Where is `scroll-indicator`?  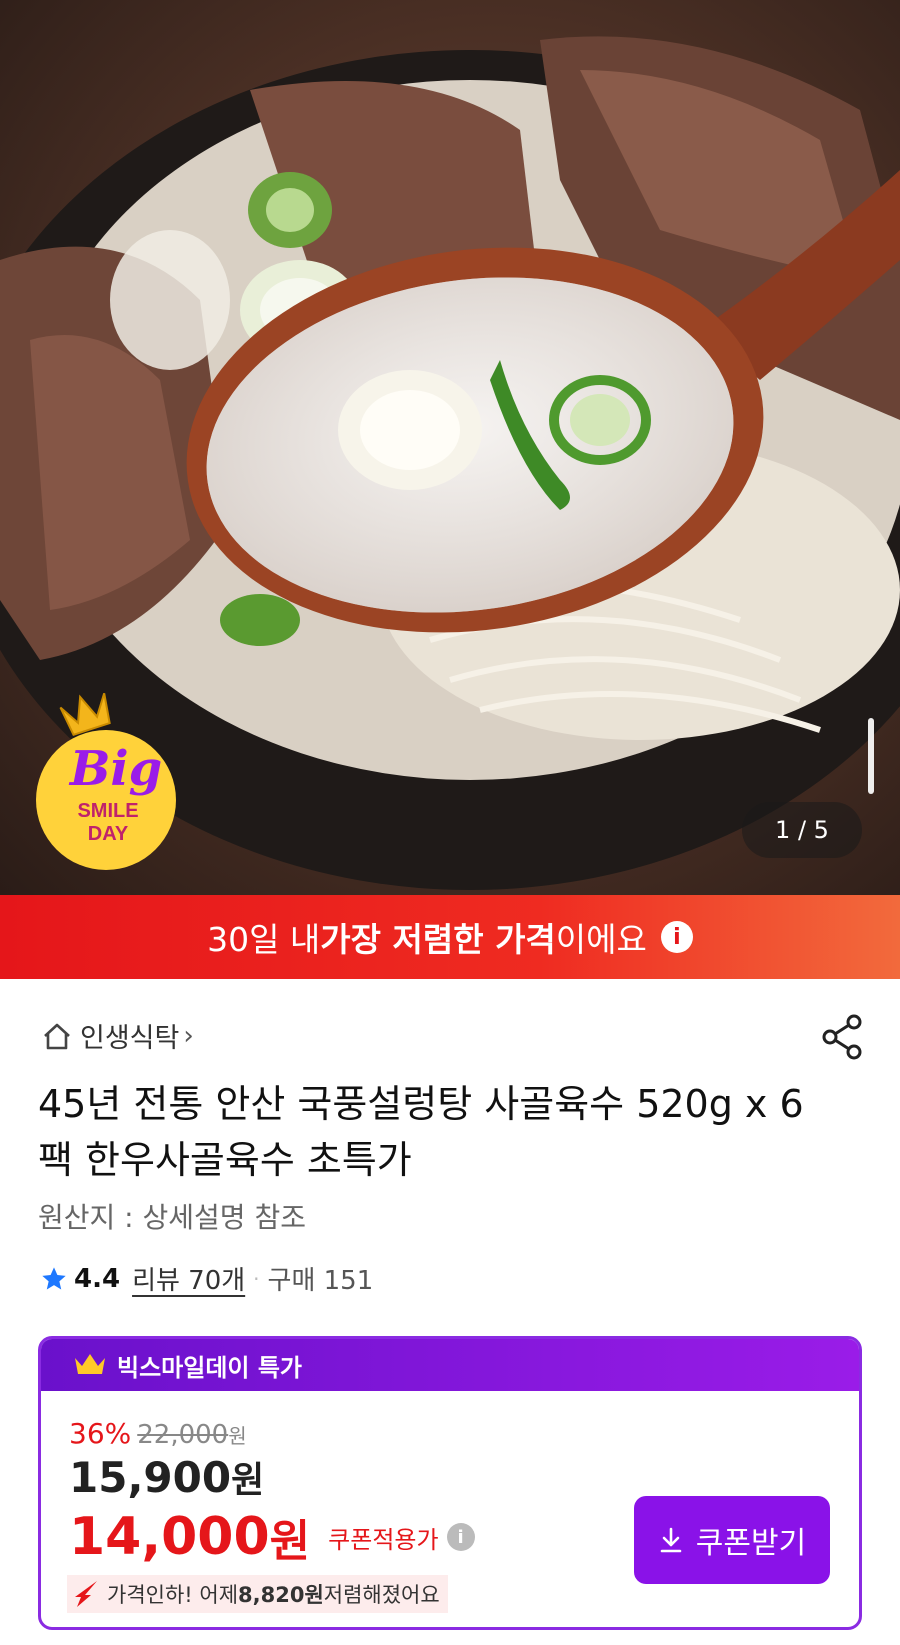
scroll-indicator is located at coordinates (871, 756).